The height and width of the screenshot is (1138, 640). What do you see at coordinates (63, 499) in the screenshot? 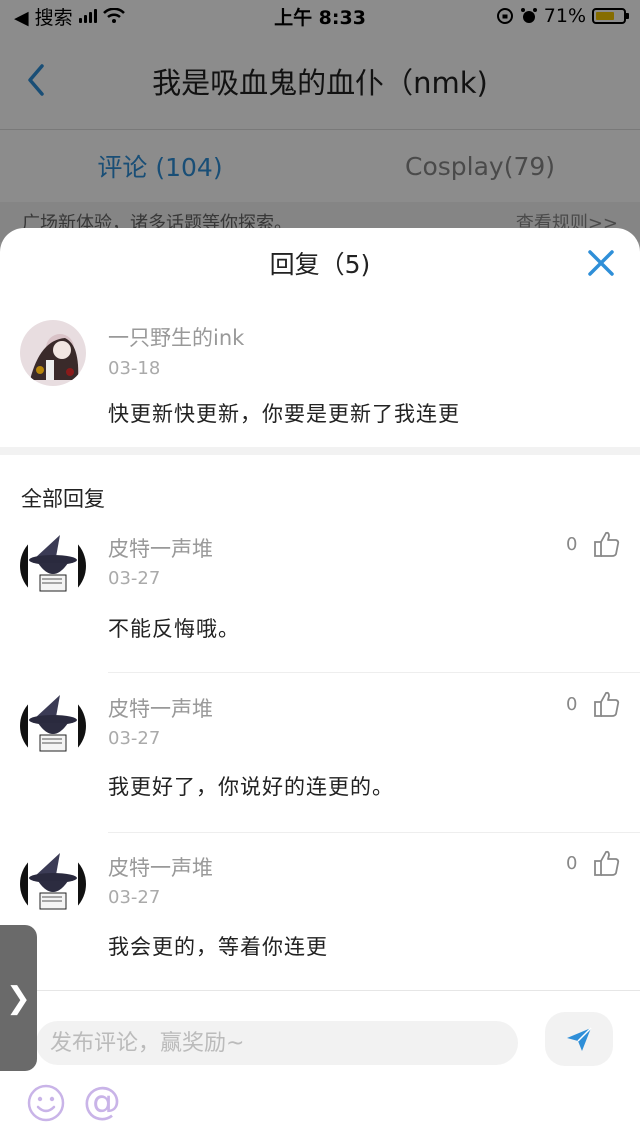
I see `all-replies-label: 全部回复` at bounding box center [63, 499].